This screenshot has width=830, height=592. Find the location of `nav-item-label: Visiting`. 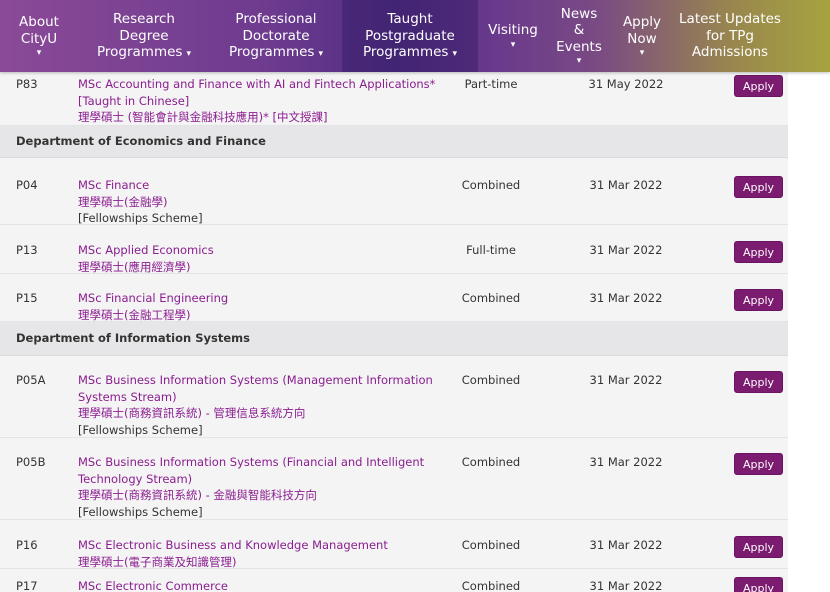

nav-item-label: Visiting is located at coordinates (513, 30).